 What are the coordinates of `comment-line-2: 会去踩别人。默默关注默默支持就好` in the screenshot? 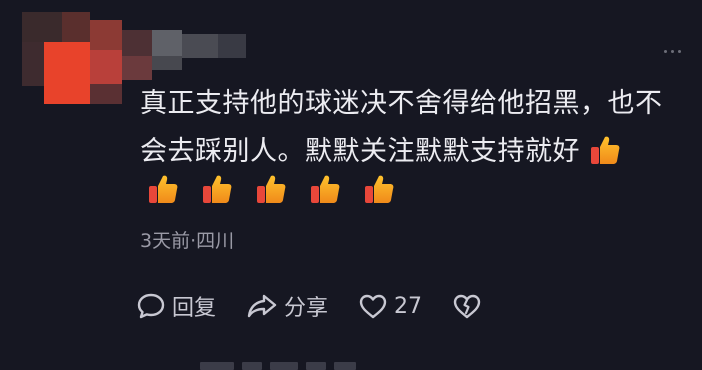 It's located at (414, 152).